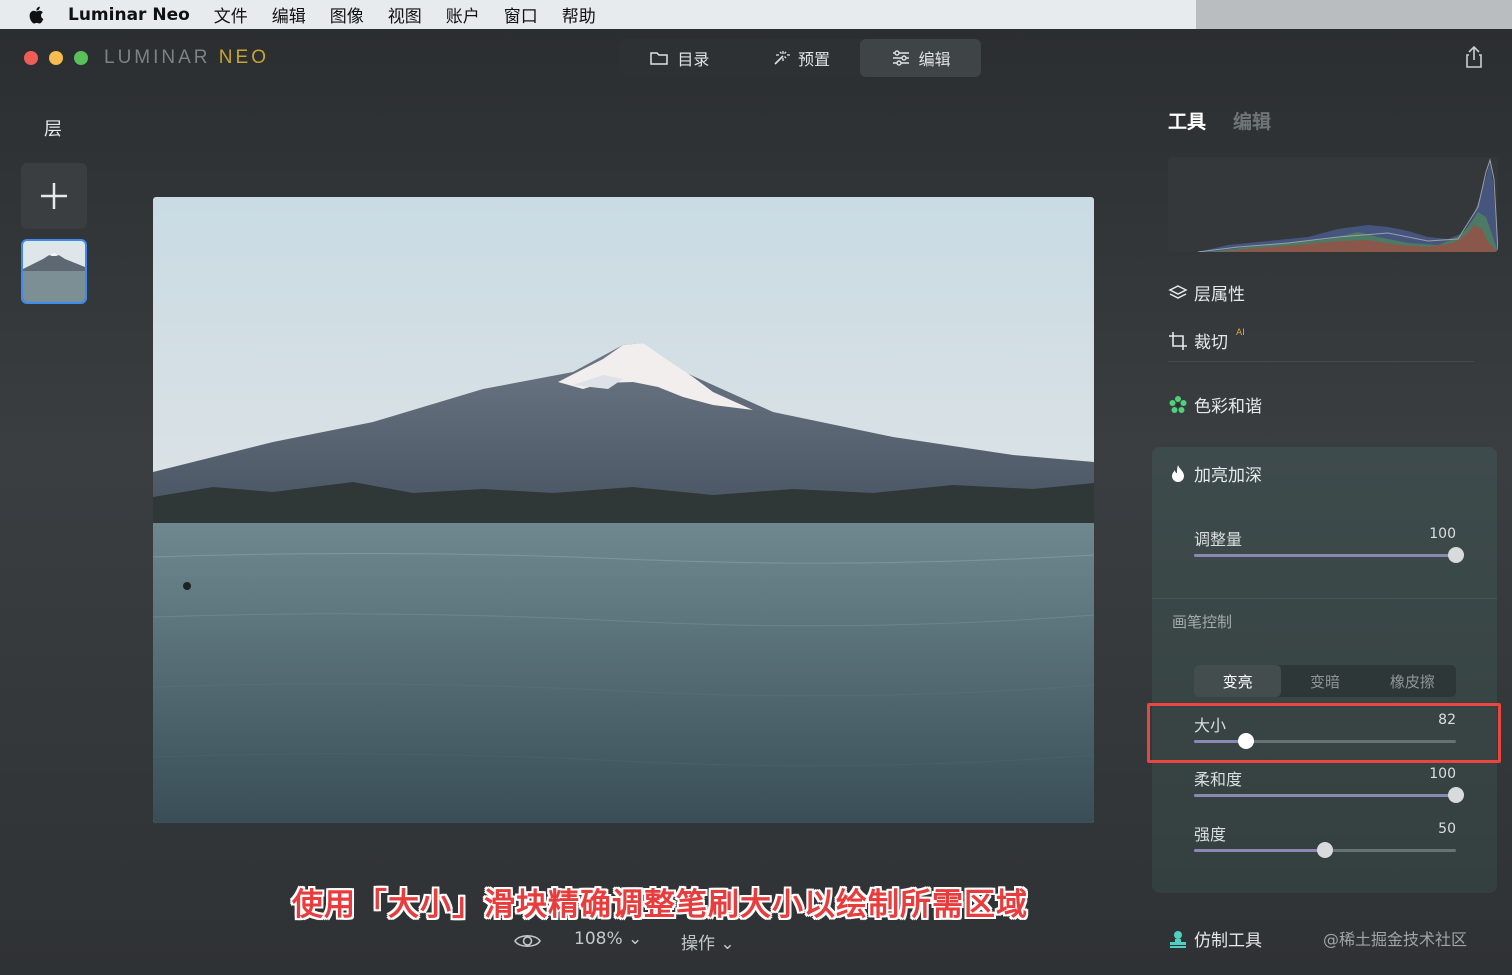 The width and height of the screenshot is (1512, 975). I want to click on eraser-mode-button: 橡皮擦, so click(1412, 681).